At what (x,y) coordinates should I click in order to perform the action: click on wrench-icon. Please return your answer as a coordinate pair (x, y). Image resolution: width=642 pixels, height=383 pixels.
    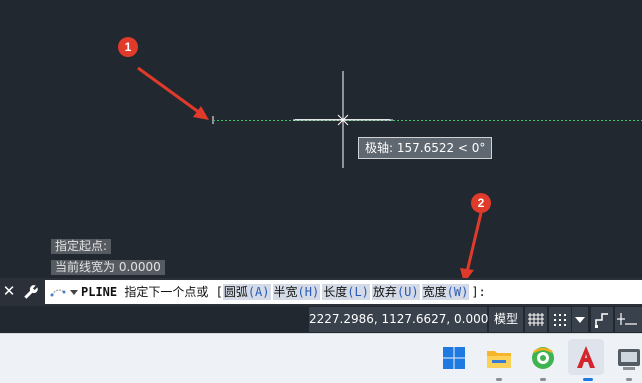
    Looking at the image, I should click on (31, 292).